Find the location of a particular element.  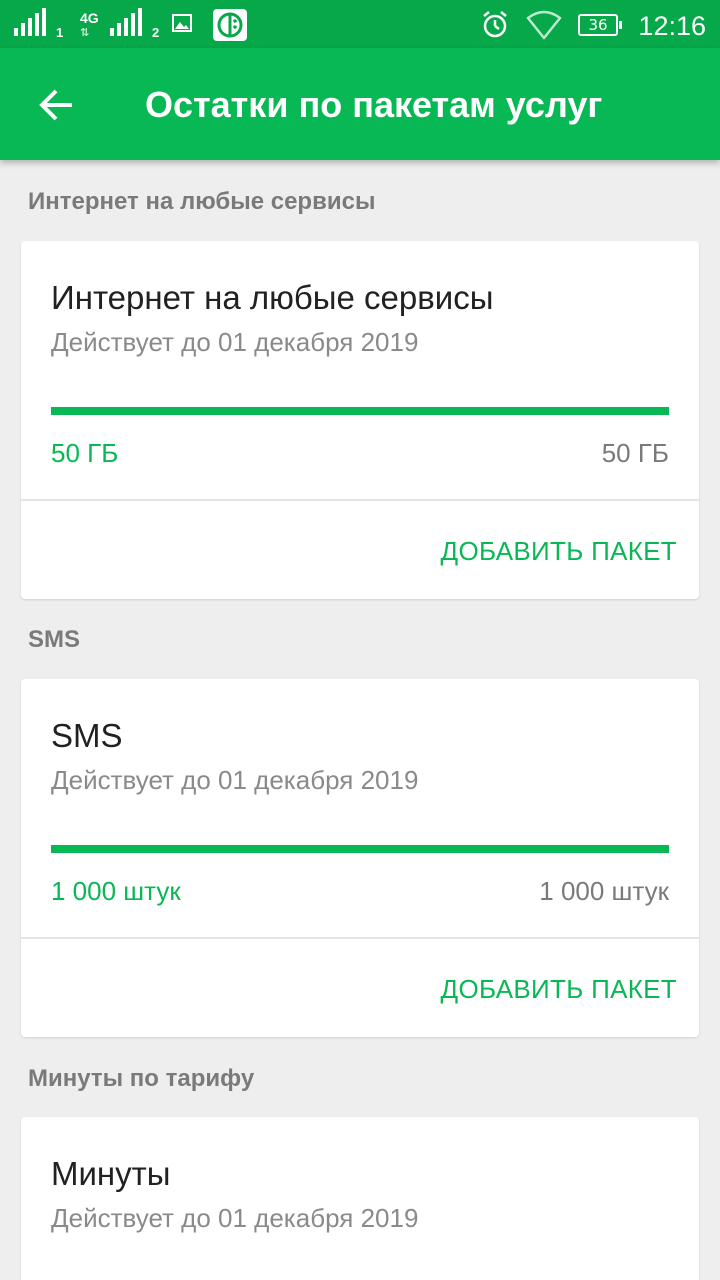

status-left: 1 4G ⇅ 2 is located at coordinates (87, 25).